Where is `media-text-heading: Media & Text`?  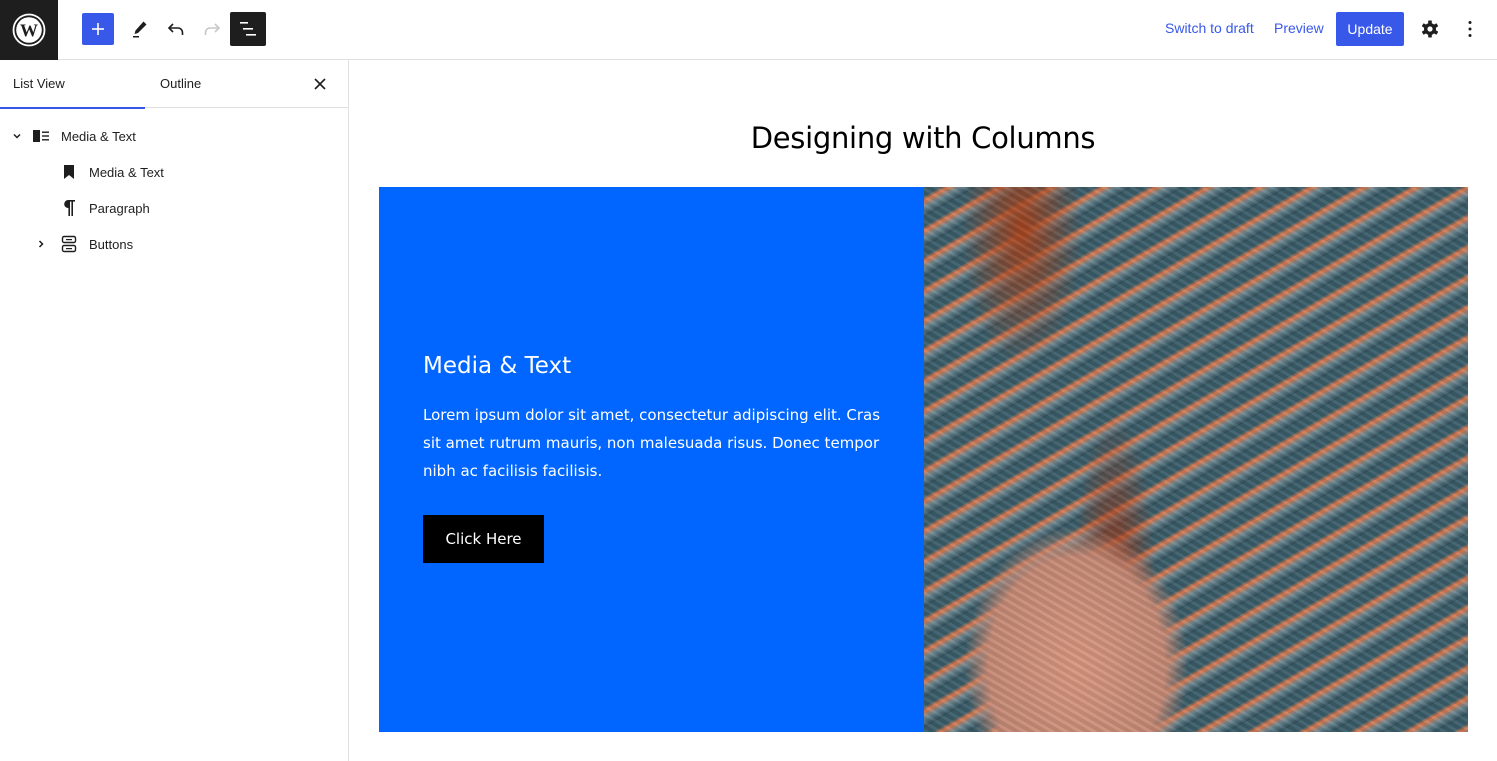
media-text-heading: Media & Text is located at coordinates (497, 366).